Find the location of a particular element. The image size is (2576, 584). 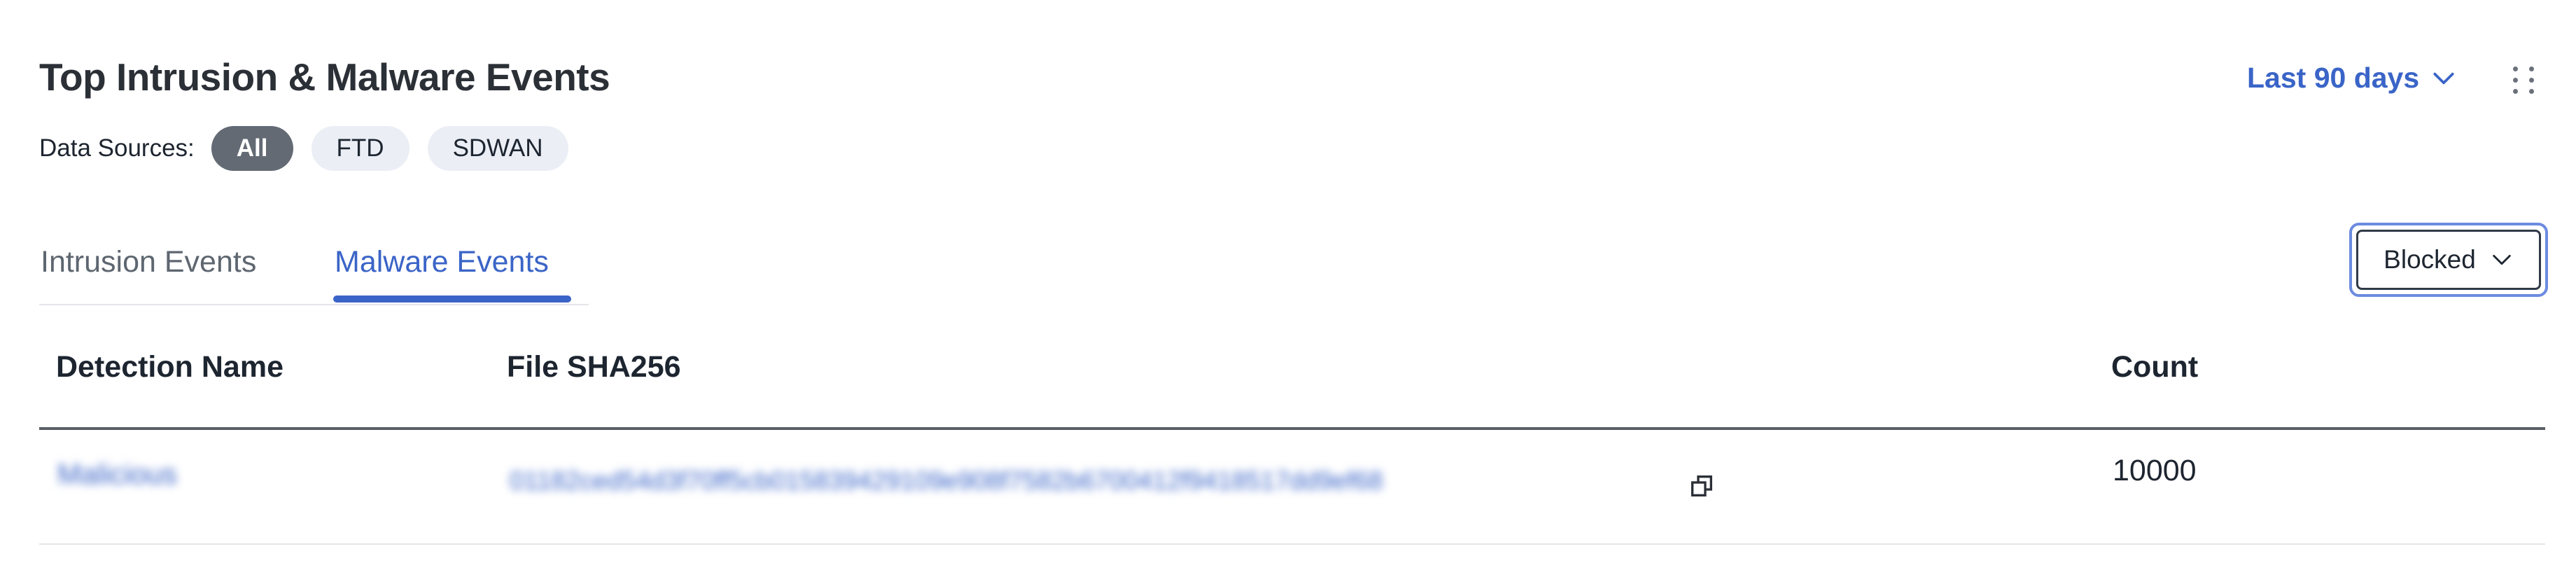

copy-icon is located at coordinates (1702, 486).